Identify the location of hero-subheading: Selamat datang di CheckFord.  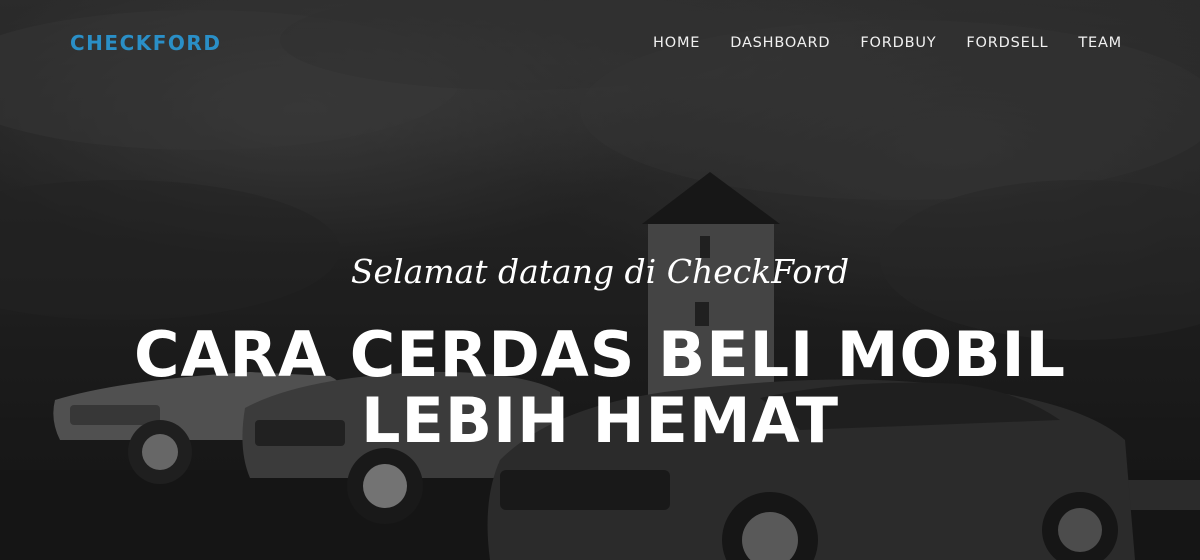
(600, 271).